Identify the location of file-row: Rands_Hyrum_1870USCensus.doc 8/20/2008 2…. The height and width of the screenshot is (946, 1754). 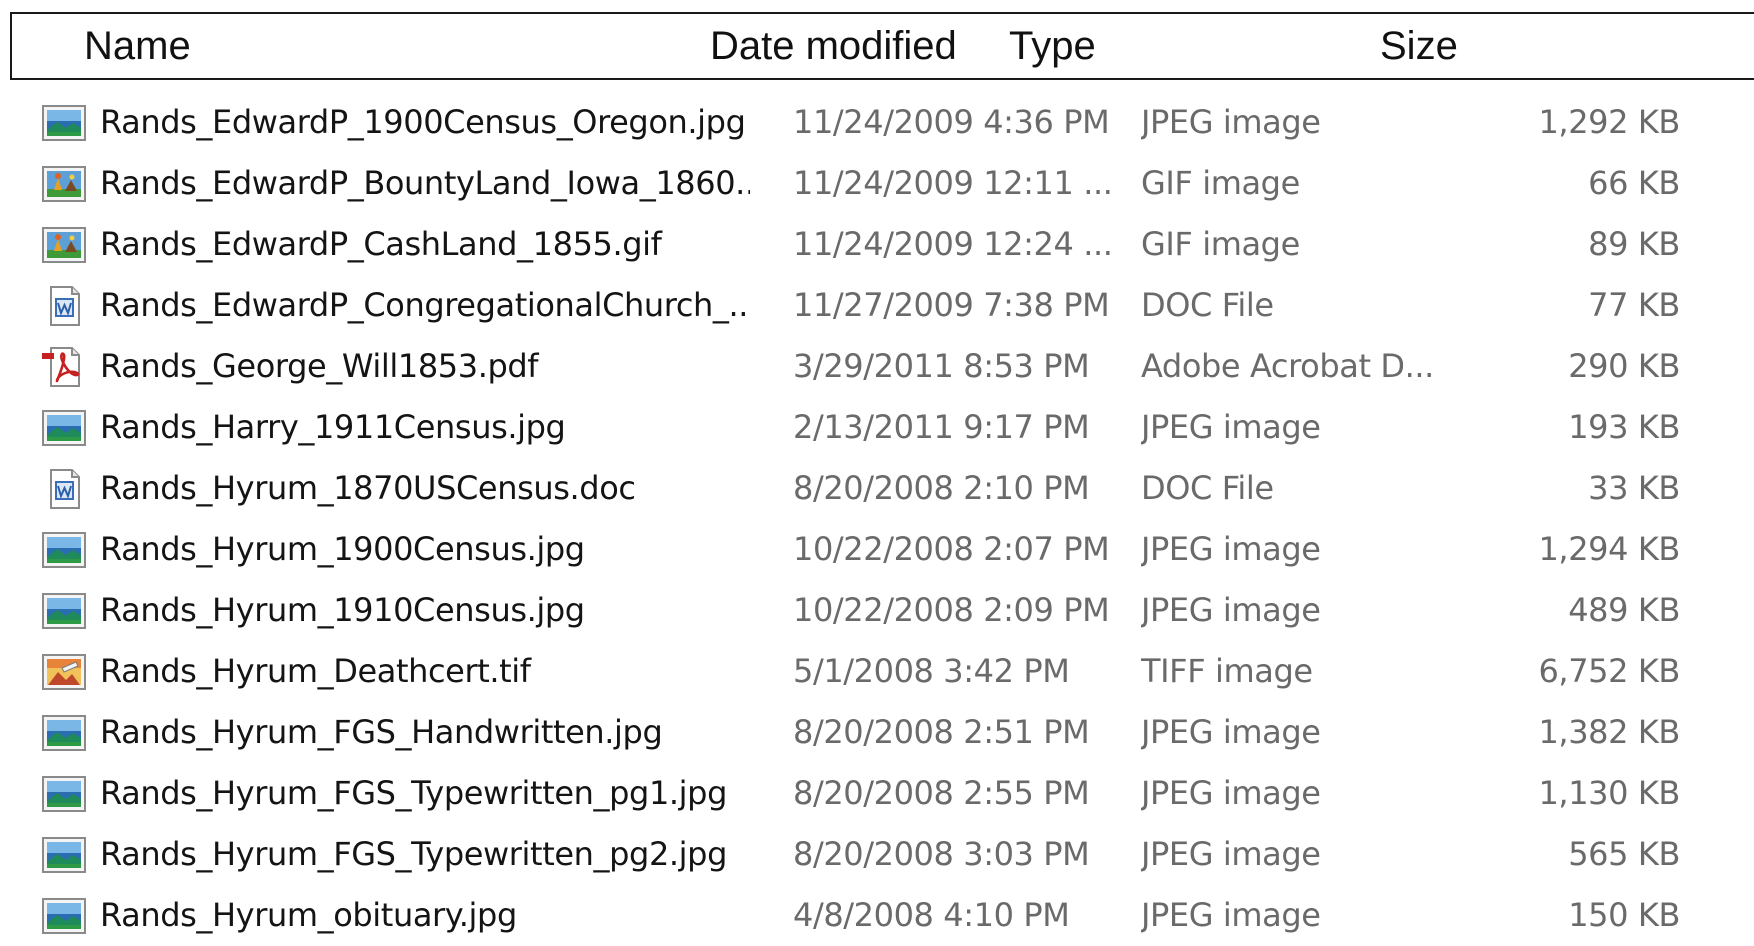
(877, 488).